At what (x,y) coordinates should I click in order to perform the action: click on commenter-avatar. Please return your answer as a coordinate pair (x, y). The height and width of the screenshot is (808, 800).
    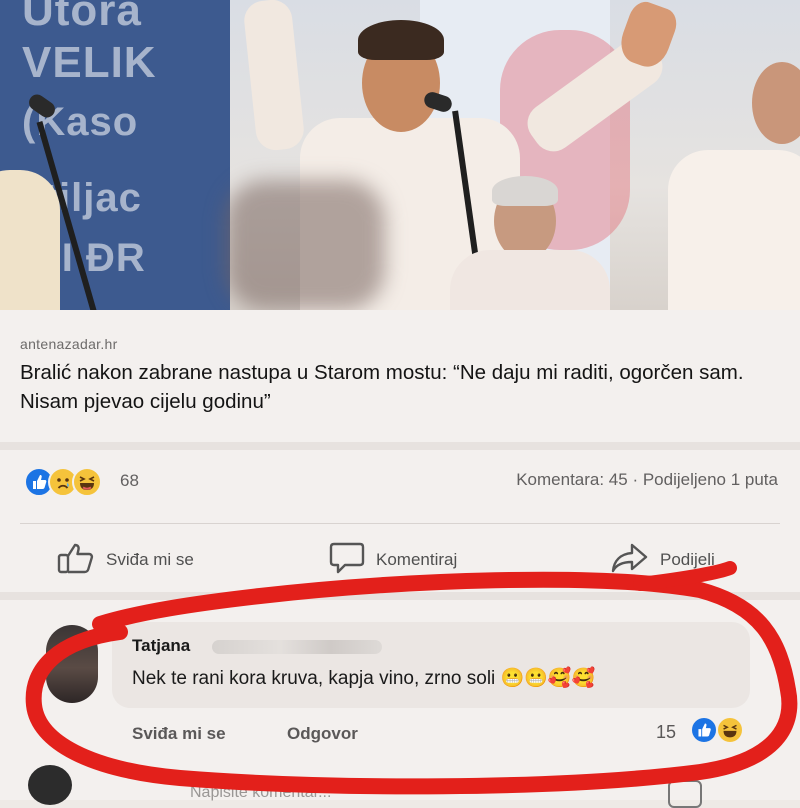
    Looking at the image, I should click on (72, 664).